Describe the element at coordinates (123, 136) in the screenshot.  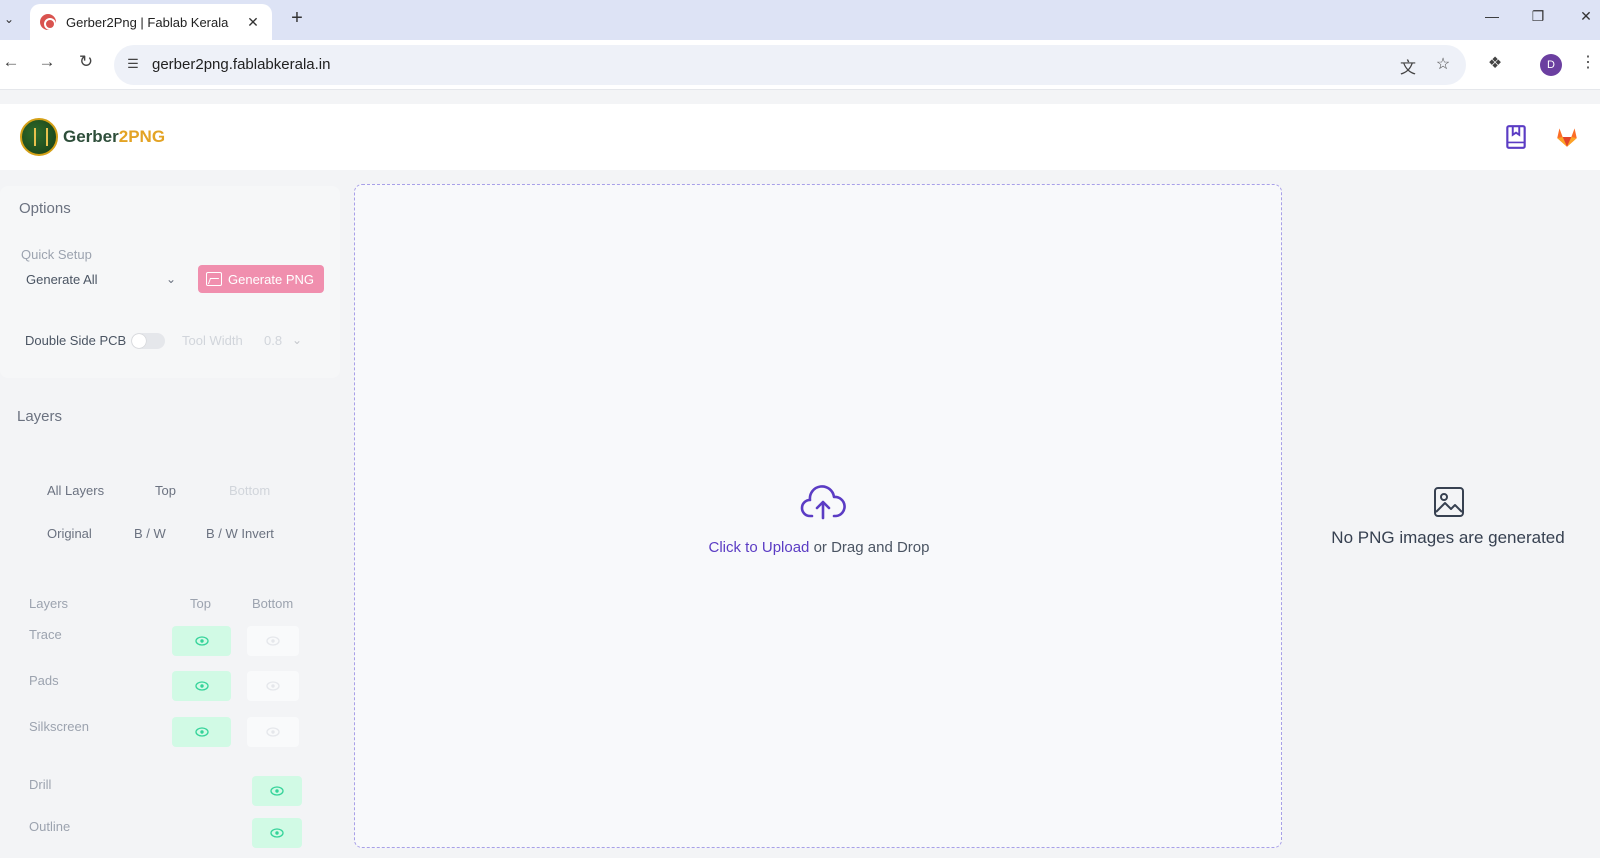
I see `brand-num: 2` at that location.